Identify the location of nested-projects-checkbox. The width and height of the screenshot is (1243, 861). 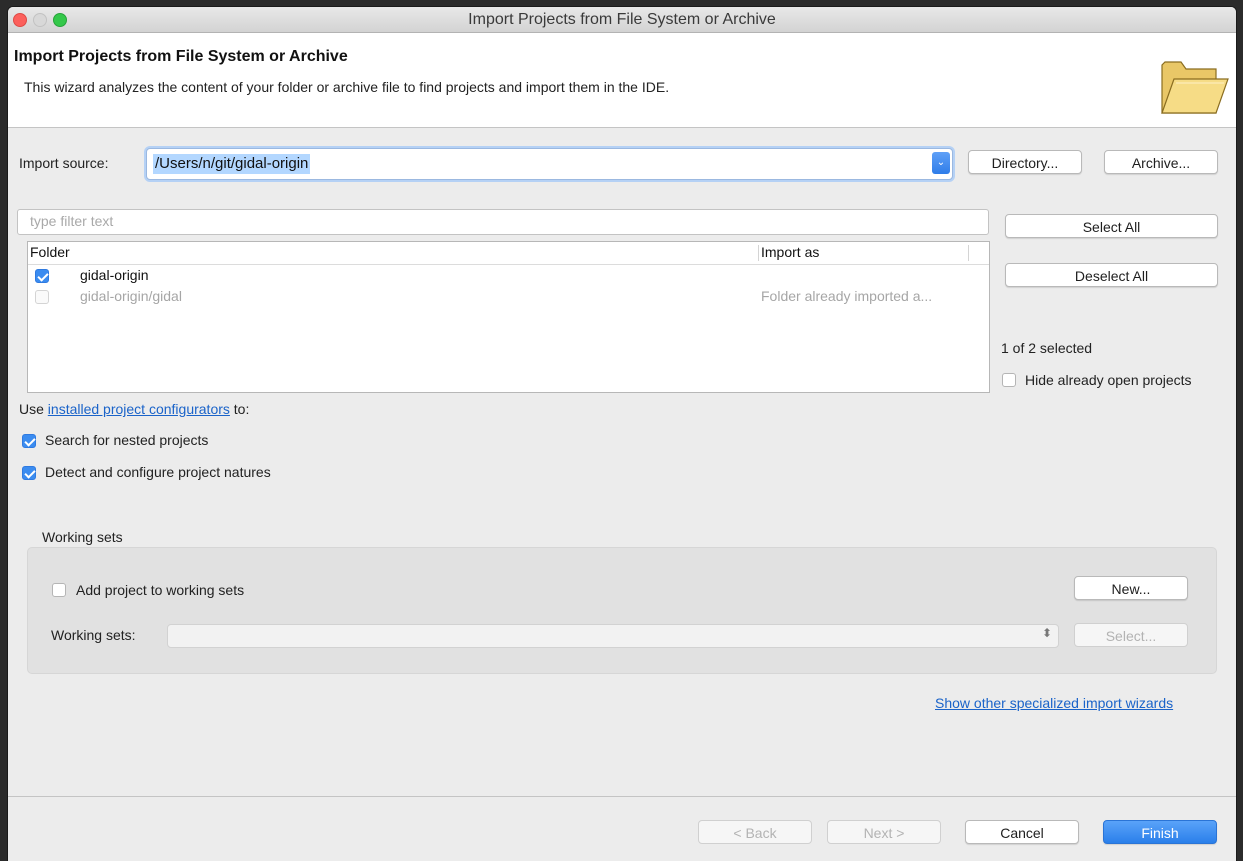
(29, 441).